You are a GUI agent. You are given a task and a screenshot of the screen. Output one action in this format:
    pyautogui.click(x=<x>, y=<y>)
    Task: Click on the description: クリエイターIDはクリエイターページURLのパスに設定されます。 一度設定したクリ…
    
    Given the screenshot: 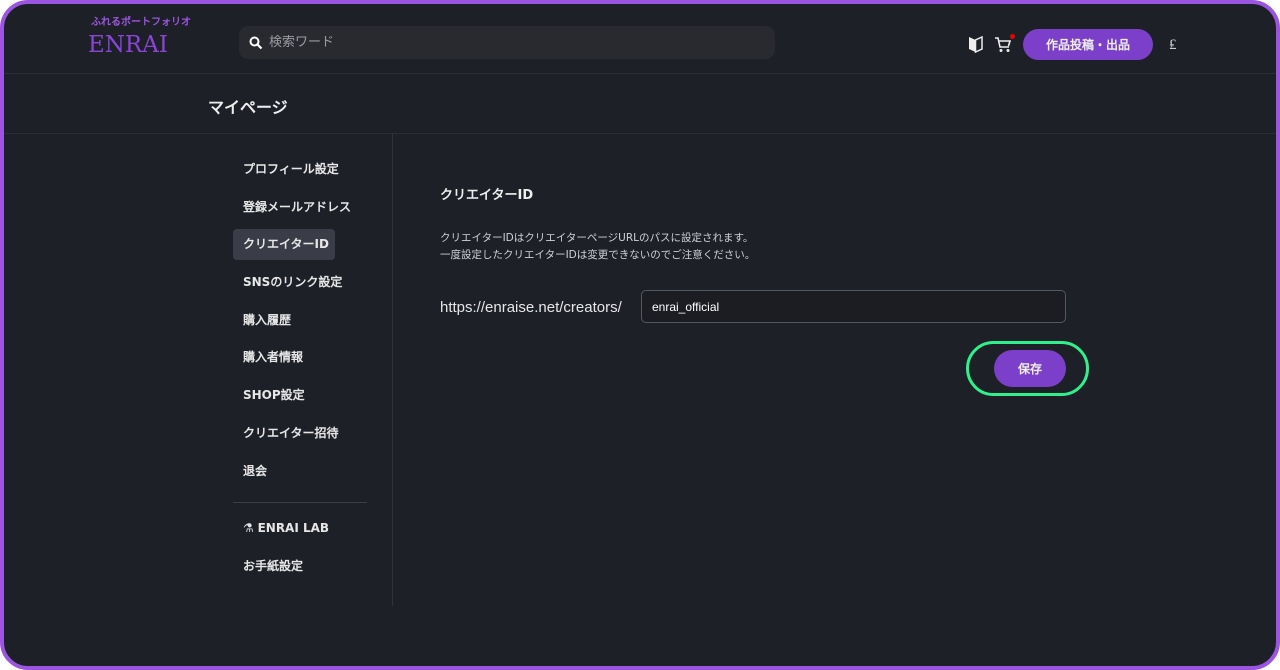 What is the action you would take?
    pyautogui.click(x=597, y=247)
    